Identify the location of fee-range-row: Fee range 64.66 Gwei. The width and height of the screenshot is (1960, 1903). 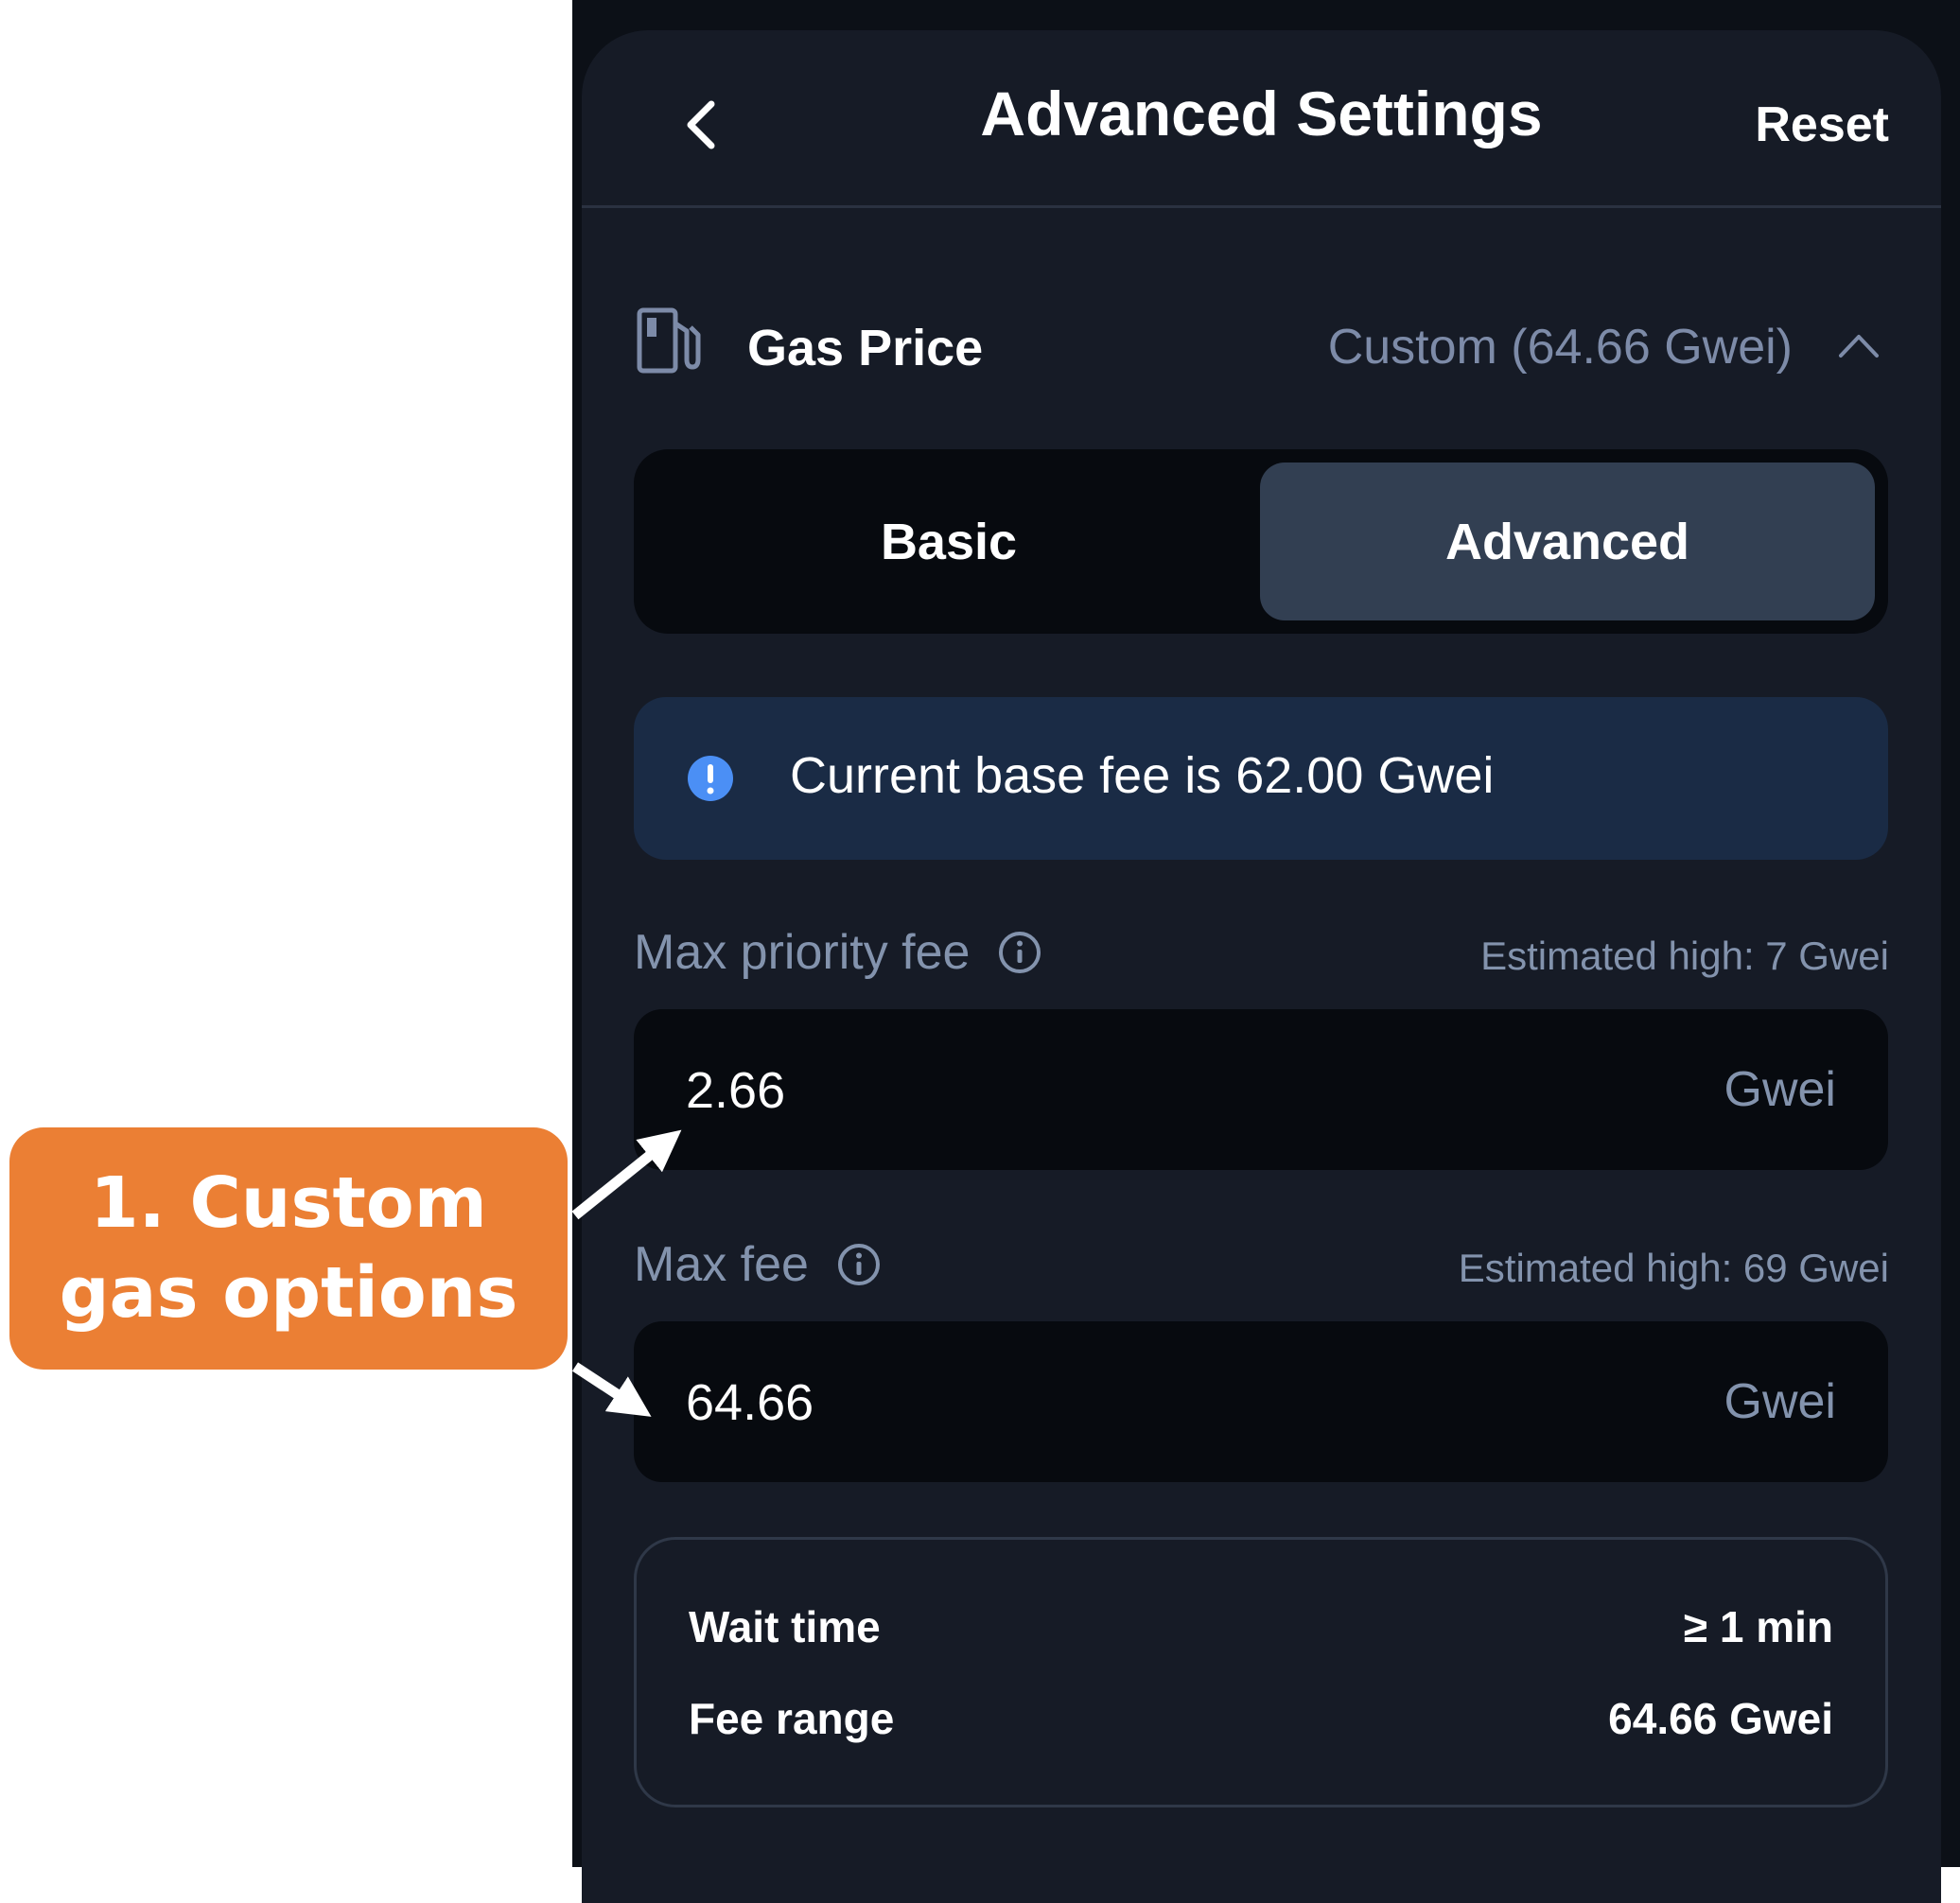
(1261, 1721).